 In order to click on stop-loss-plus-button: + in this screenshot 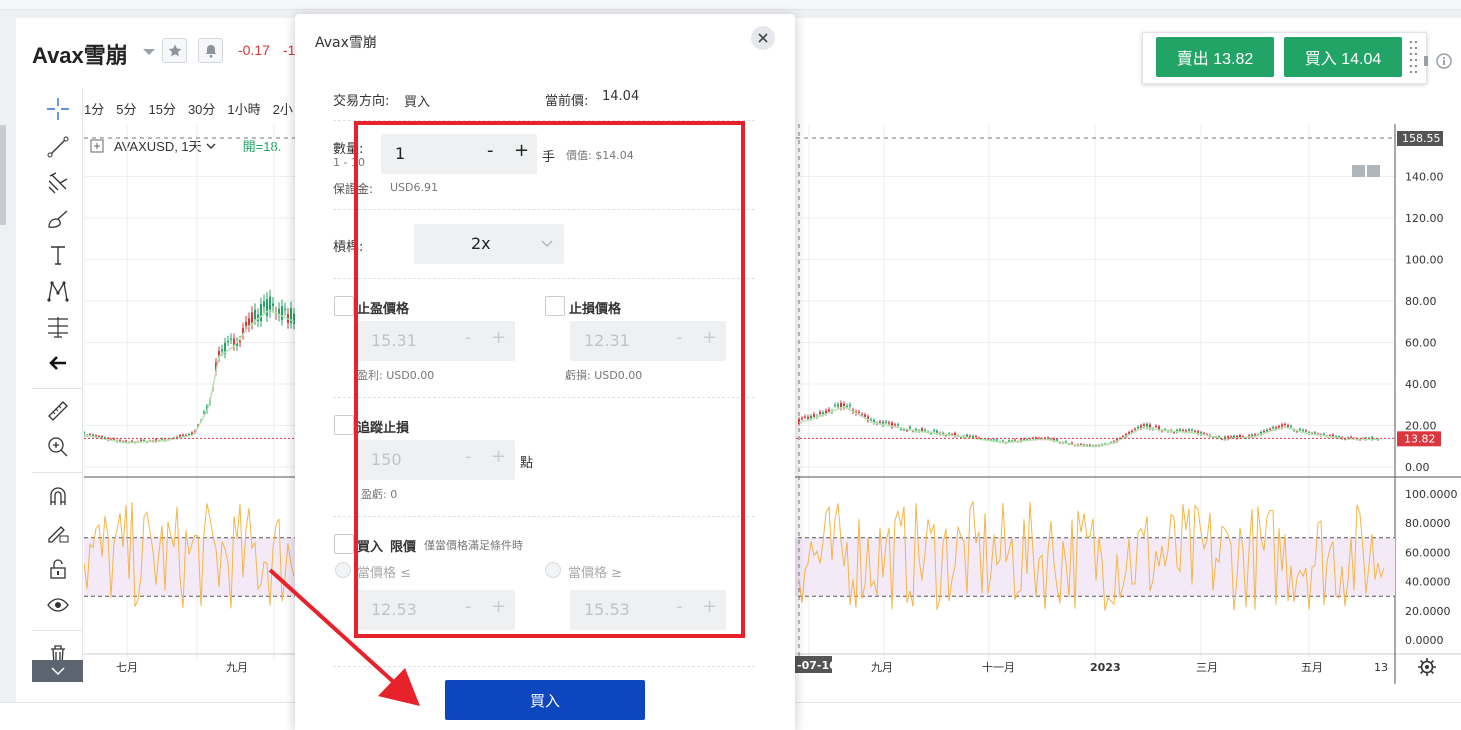, I will do `click(709, 337)`.